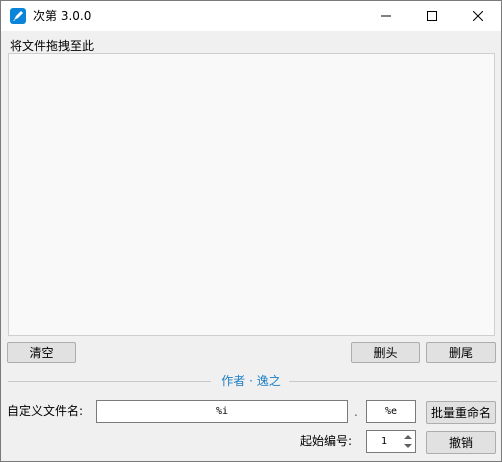 The image size is (502, 462). I want to click on spin-up-button, so click(408, 436).